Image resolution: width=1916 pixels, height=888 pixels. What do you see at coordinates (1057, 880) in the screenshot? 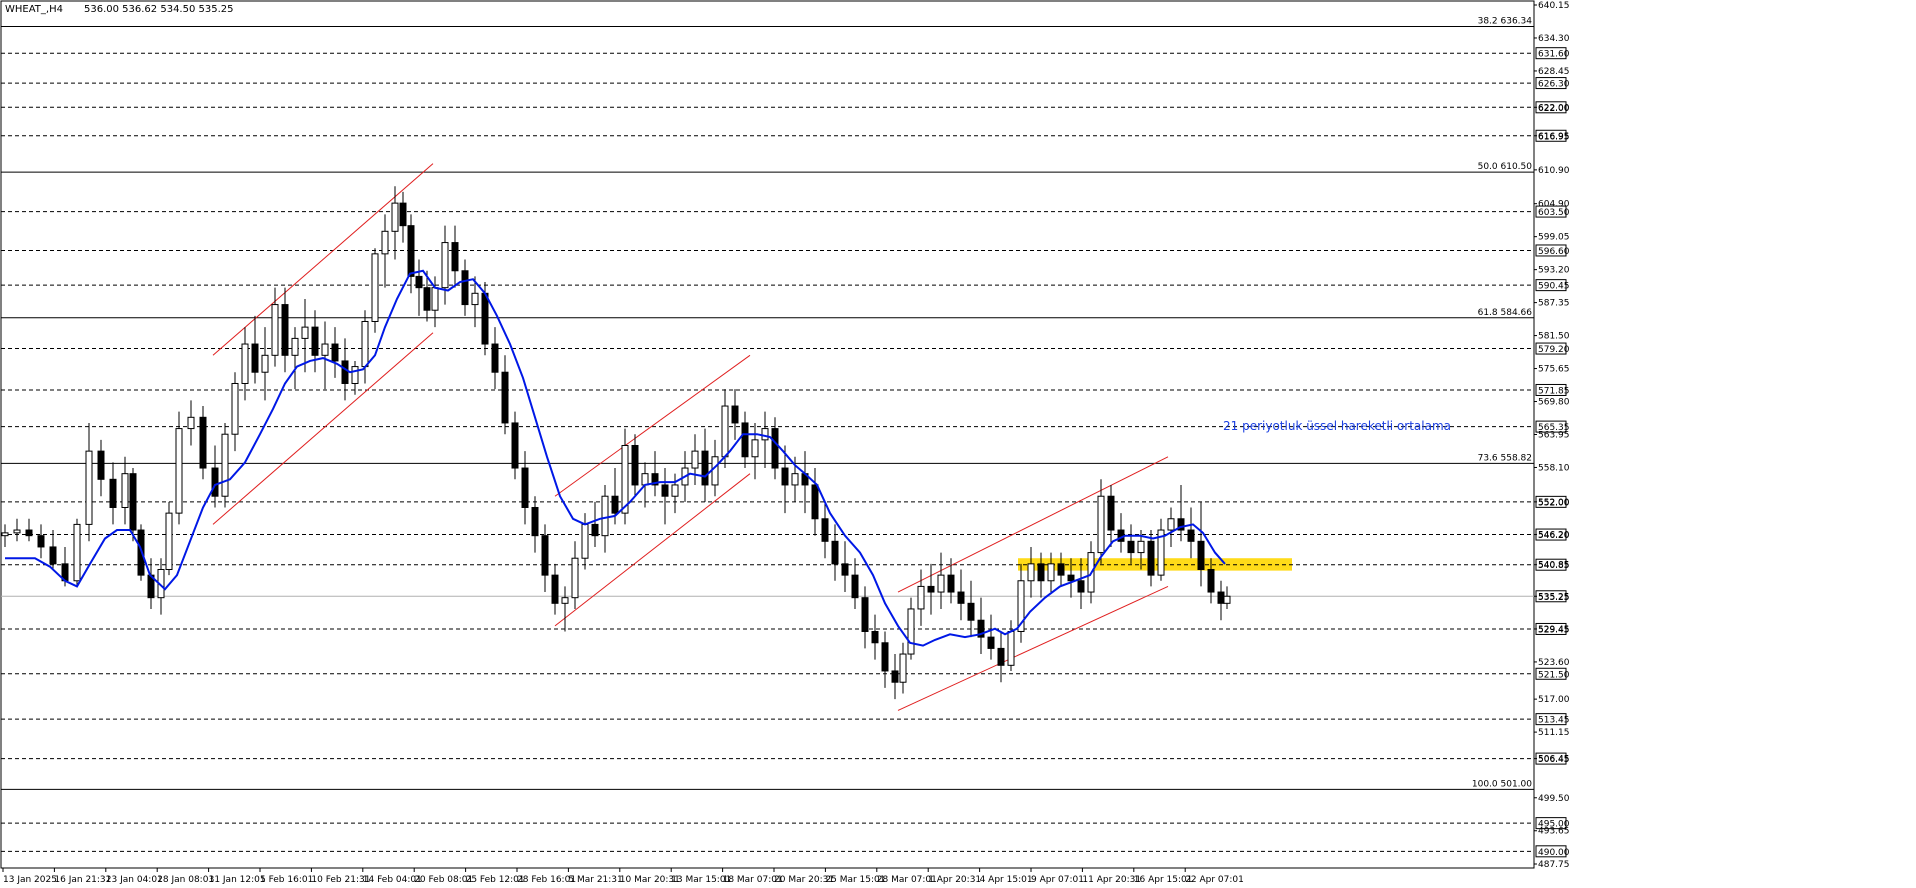
I see `time-tick-label: 9 Apr 07:01` at bounding box center [1057, 880].